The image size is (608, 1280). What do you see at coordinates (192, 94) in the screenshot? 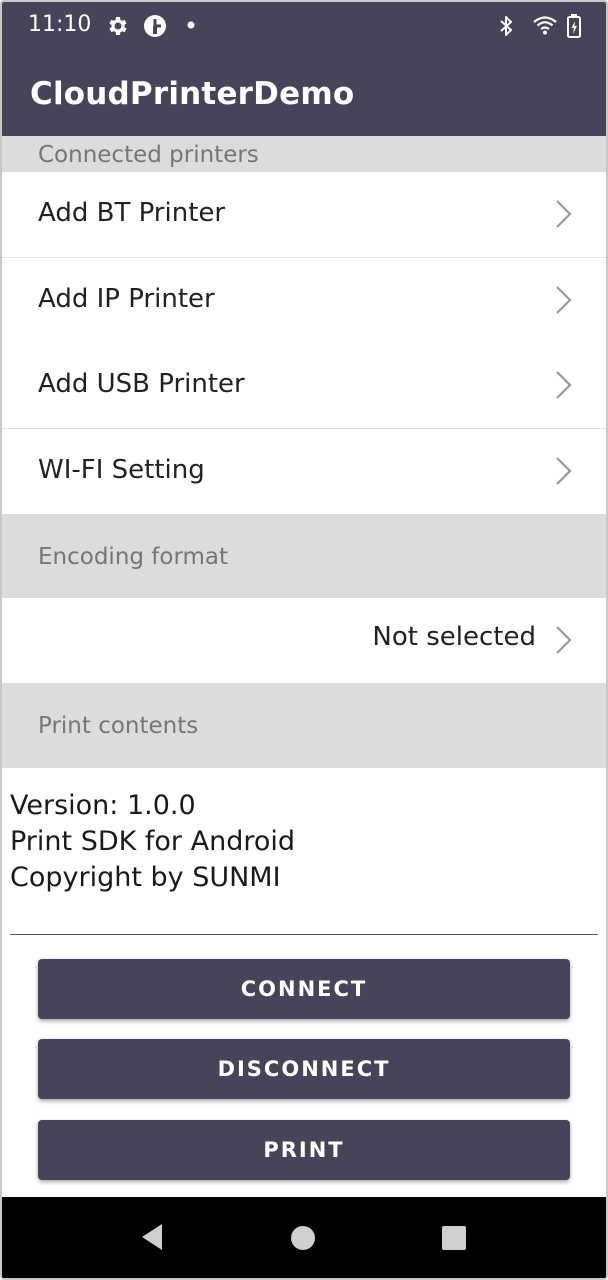
I see `app-title: CloudPrinterDemo` at bounding box center [192, 94].